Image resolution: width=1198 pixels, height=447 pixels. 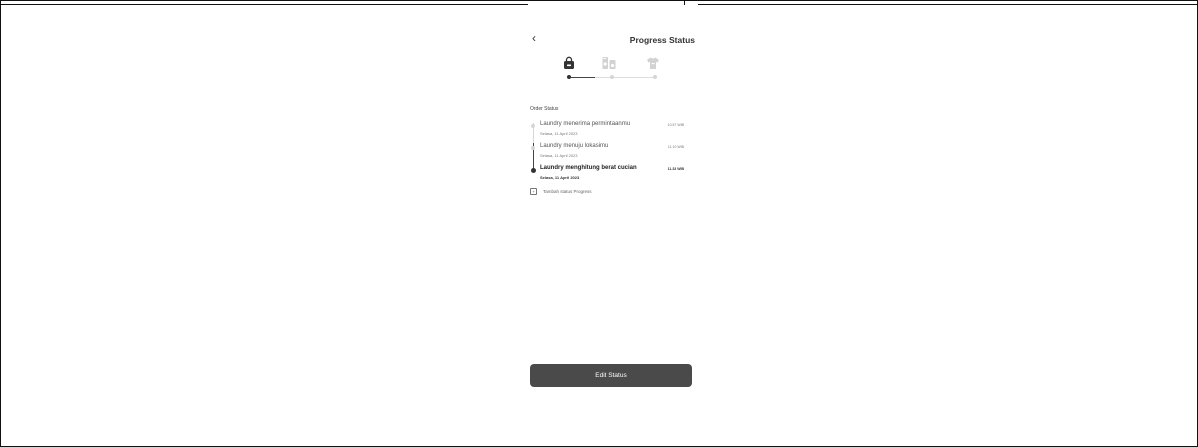 I want to click on laundry-bag-icon, so click(x=569, y=62).